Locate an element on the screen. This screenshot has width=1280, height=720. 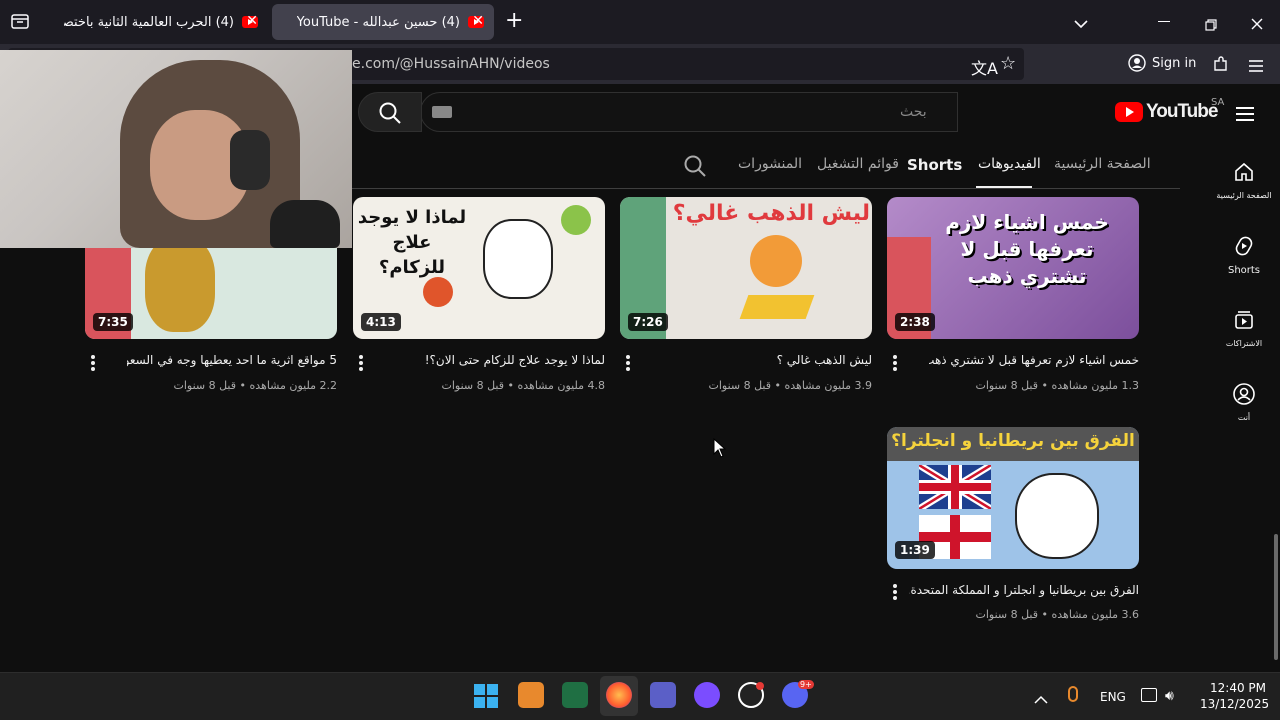
close-window-icon is located at coordinates (1257, 24).